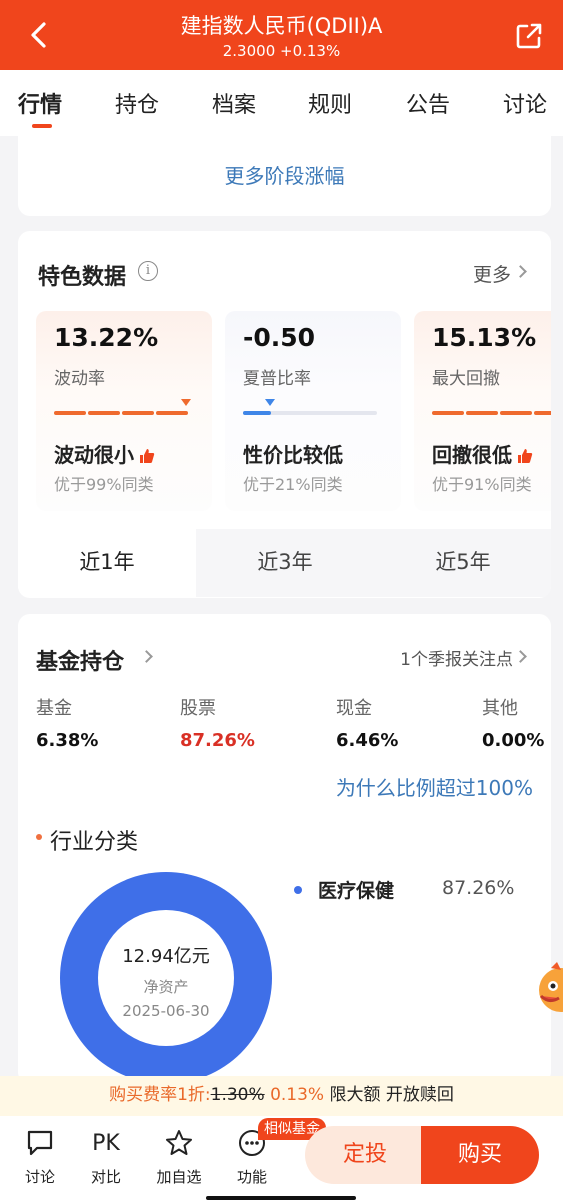 This screenshot has height=1200, width=563. Describe the element at coordinates (484, 337) in the screenshot. I see `metric-value: 15.13%` at that location.